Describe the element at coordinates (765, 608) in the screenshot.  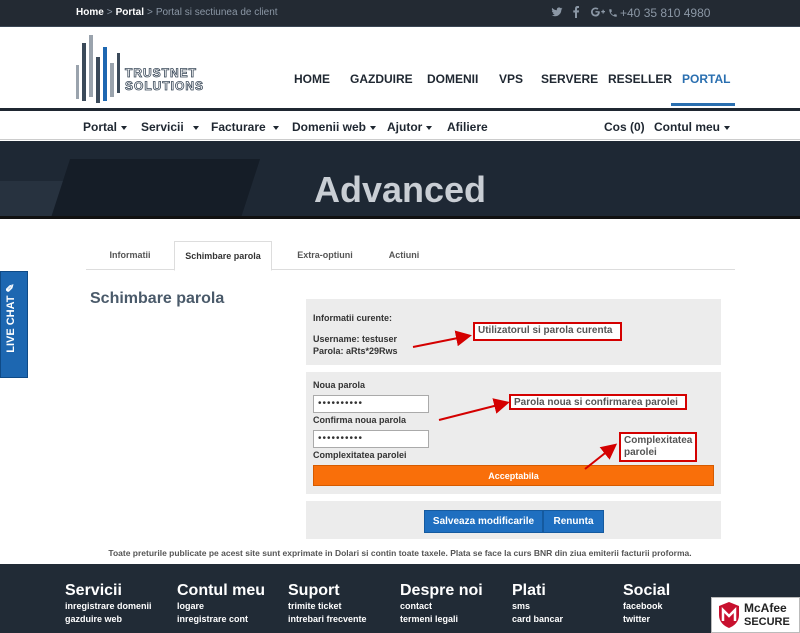
I see `mcafee-name: McAfee` at that location.